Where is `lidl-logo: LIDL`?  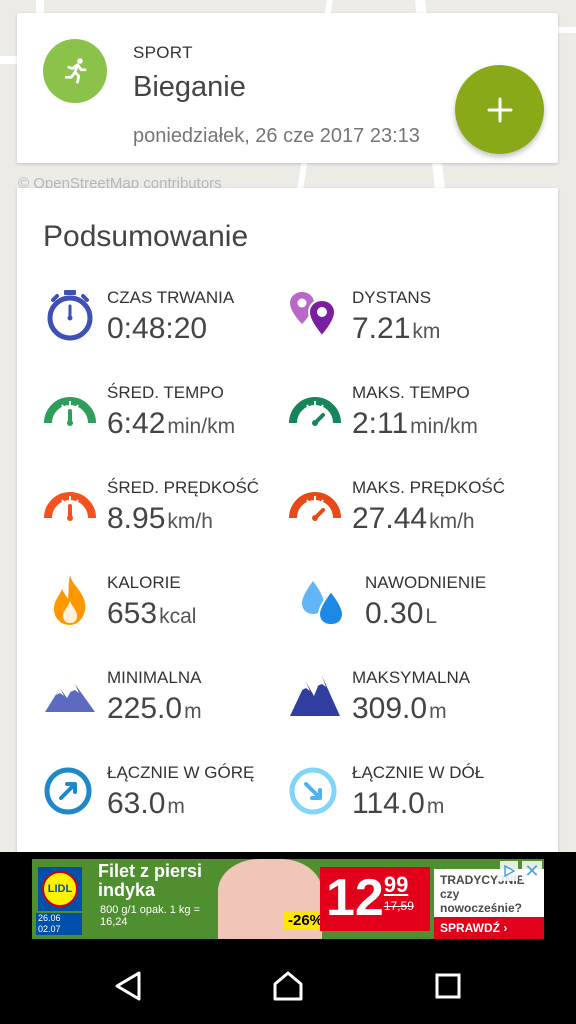
lidl-logo: LIDL is located at coordinates (60, 889).